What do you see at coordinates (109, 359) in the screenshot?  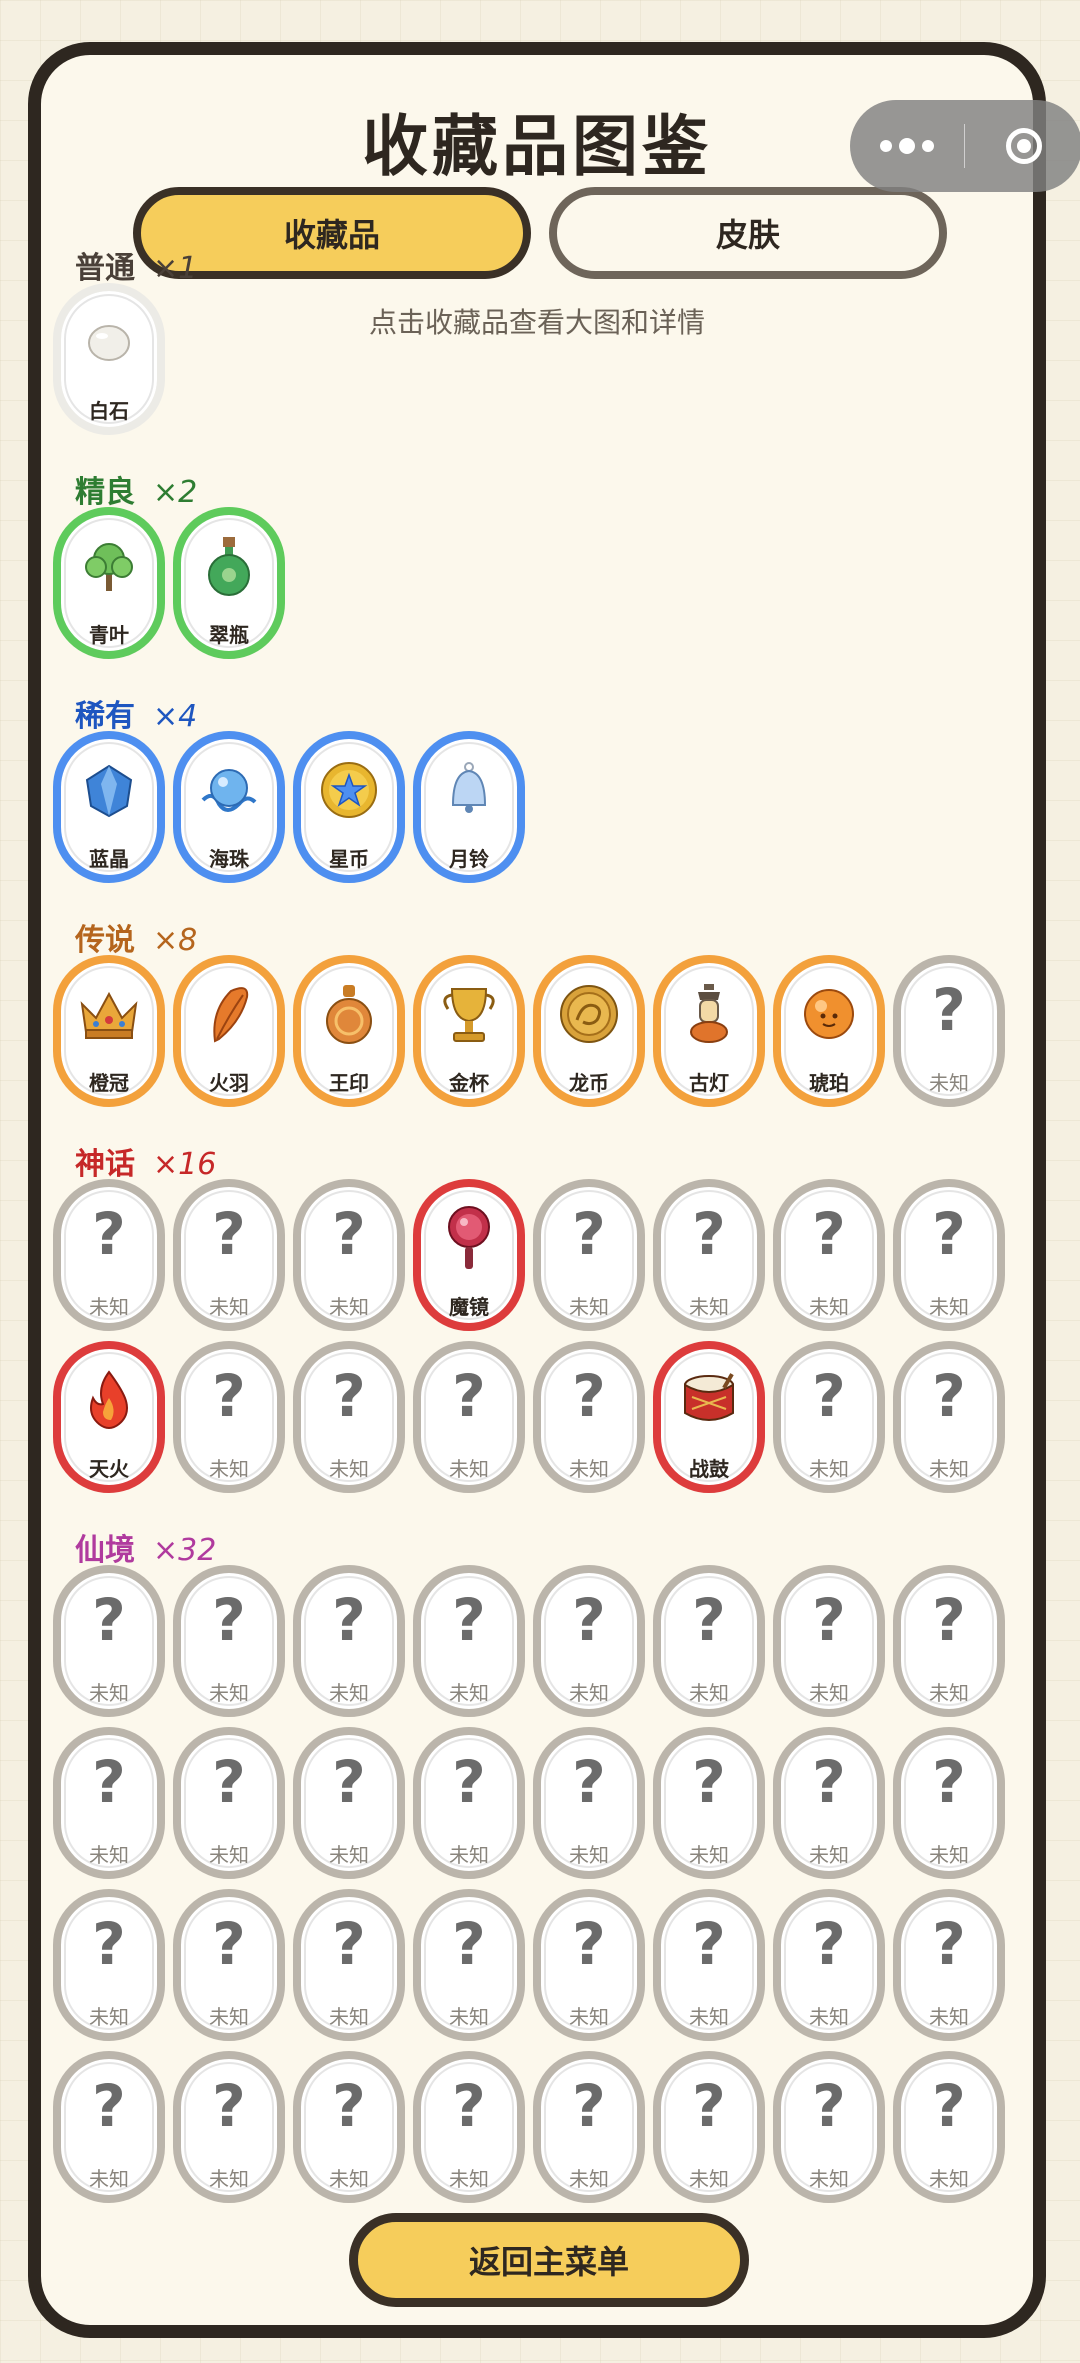 I see `collectible-item: 白石` at bounding box center [109, 359].